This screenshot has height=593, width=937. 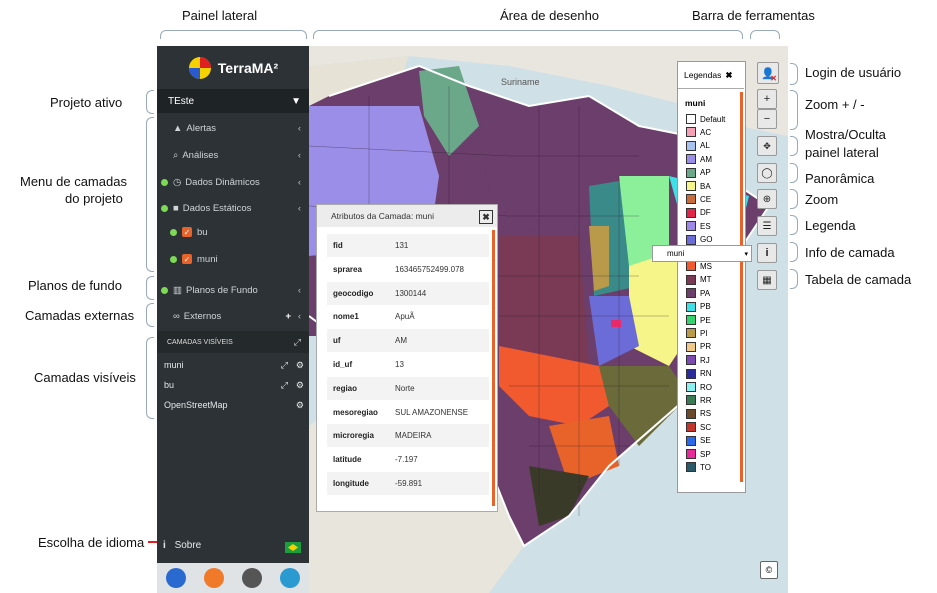 I want to click on about-label: Sobre, so click(x=188, y=545).